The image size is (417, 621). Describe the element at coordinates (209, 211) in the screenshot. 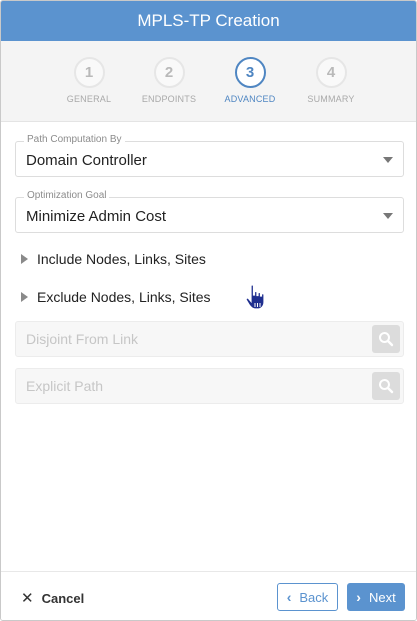

I see `optimization-goal-select: Optimization Goal Minimize Admin Cost` at that location.